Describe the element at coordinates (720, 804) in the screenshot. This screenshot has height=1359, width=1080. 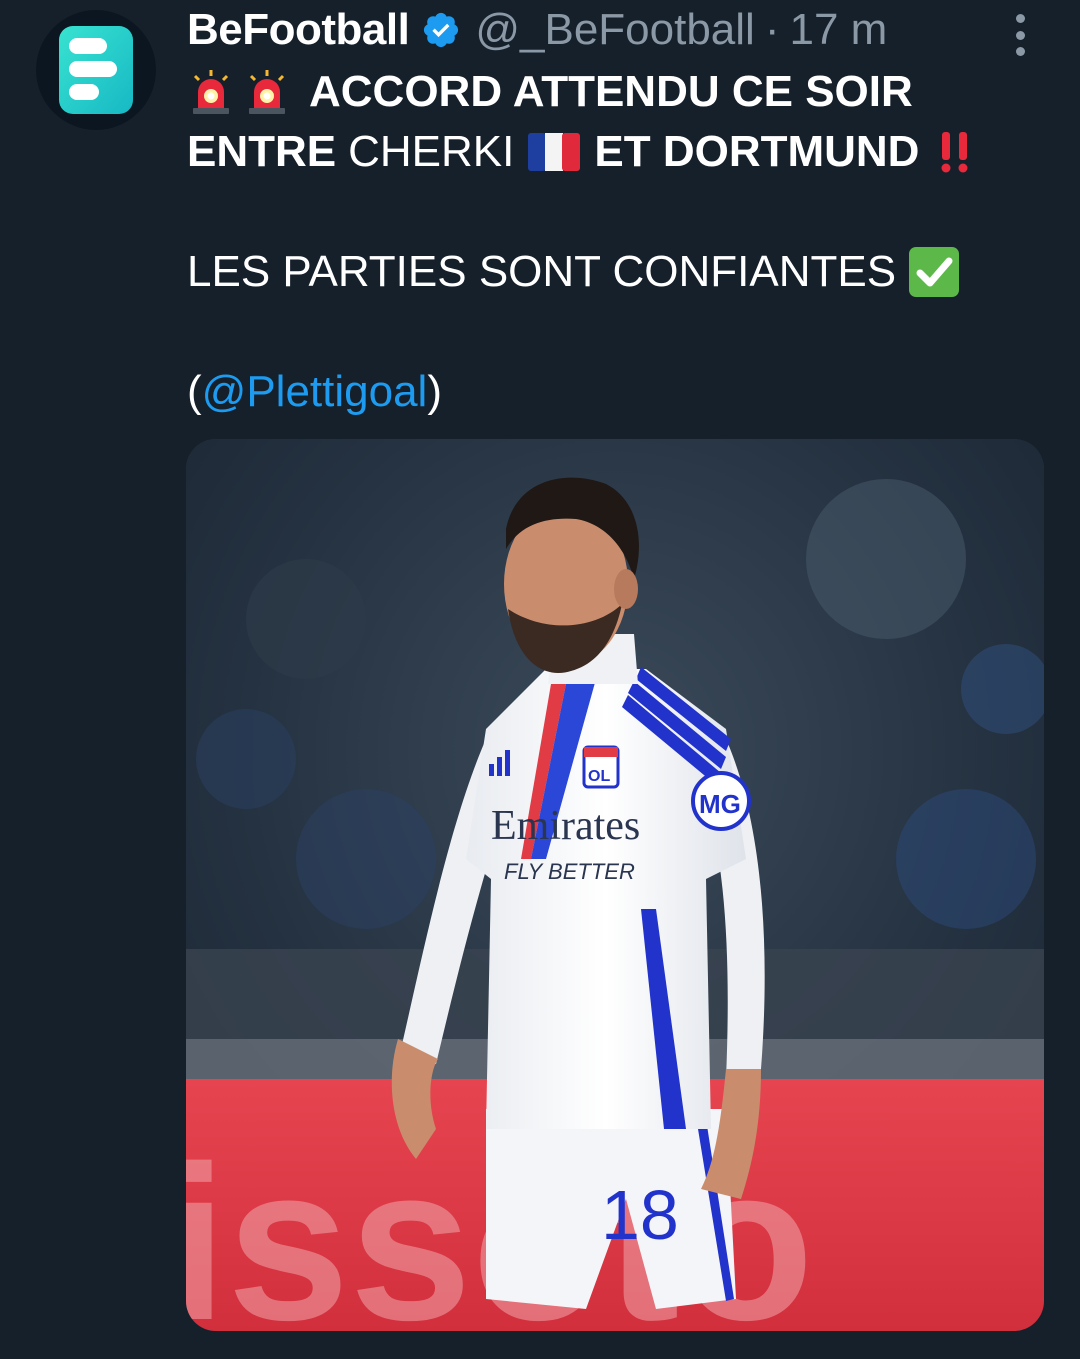
I see `sleeve-badge: MG` at that location.